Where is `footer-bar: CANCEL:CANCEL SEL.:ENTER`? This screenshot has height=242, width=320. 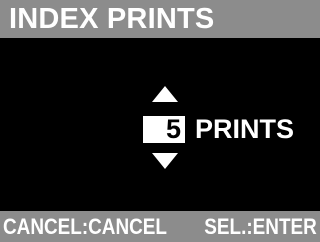 footer-bar: CANCEL:CANCEL SEL.:ENTER is located at coordinates (160, 226).